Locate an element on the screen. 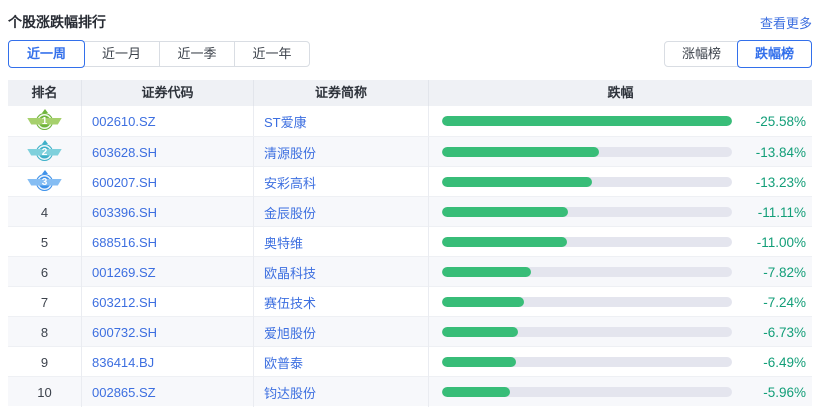  view-more-link: 查看更多 is located at coordinates (786, 22).